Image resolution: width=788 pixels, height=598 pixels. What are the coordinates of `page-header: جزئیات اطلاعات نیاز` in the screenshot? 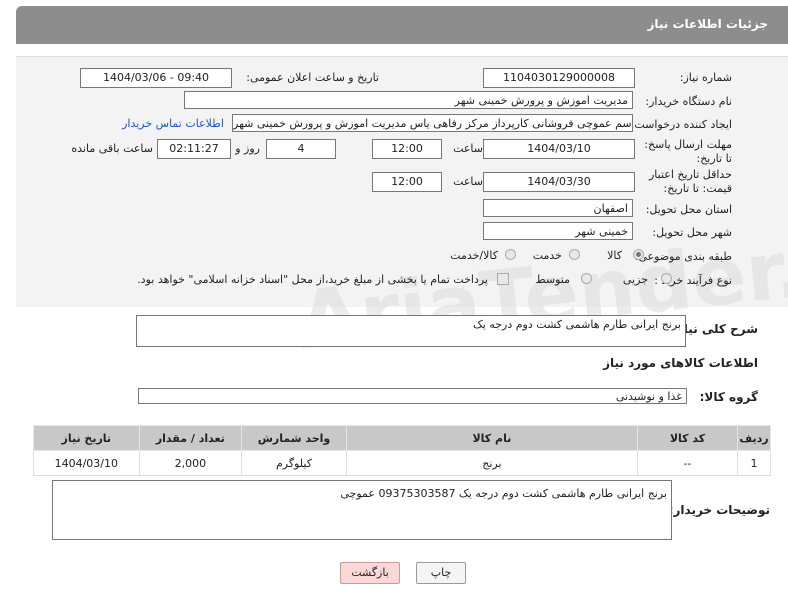 It's located at (402, 25).